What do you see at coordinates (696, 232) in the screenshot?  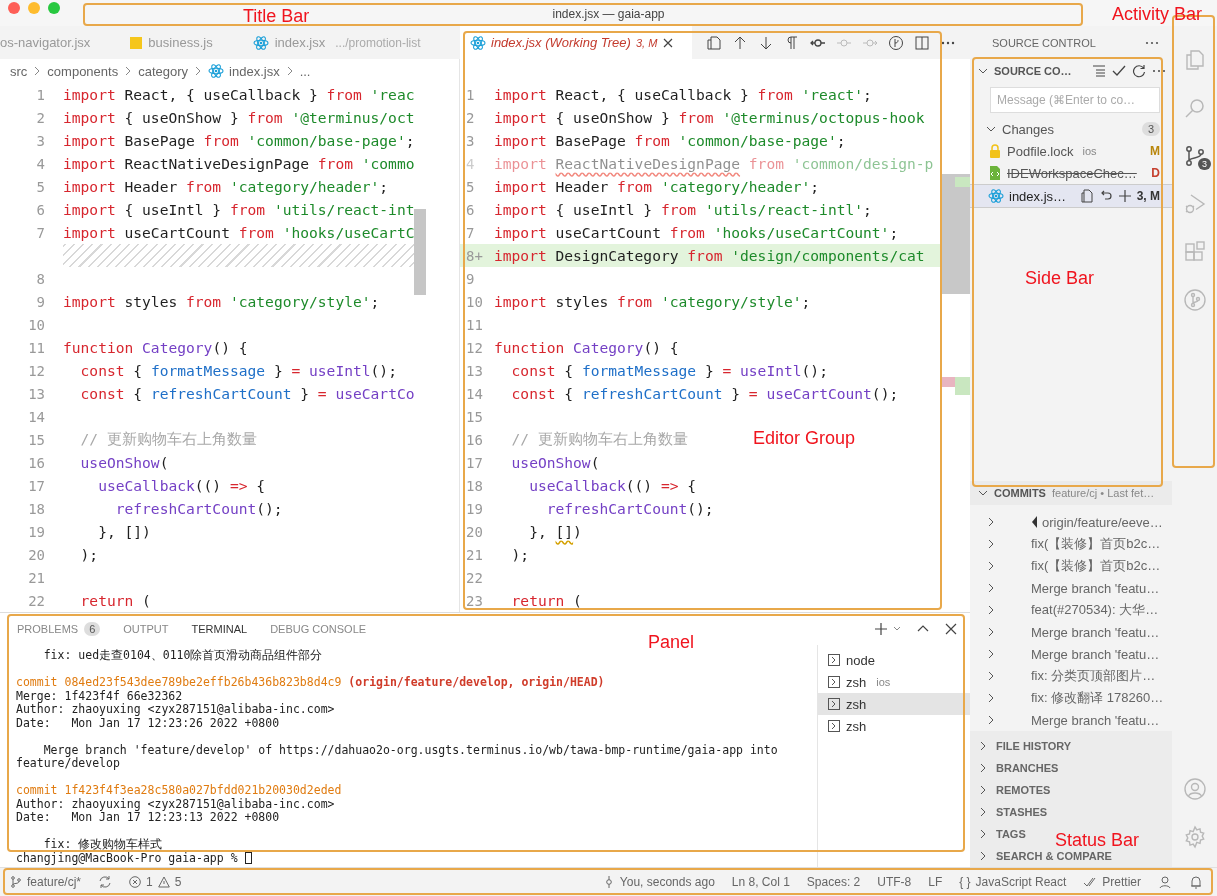 I see `code-line: import useCartCount from 'hooks/useCartCount';` at bounding box center [696, 232].